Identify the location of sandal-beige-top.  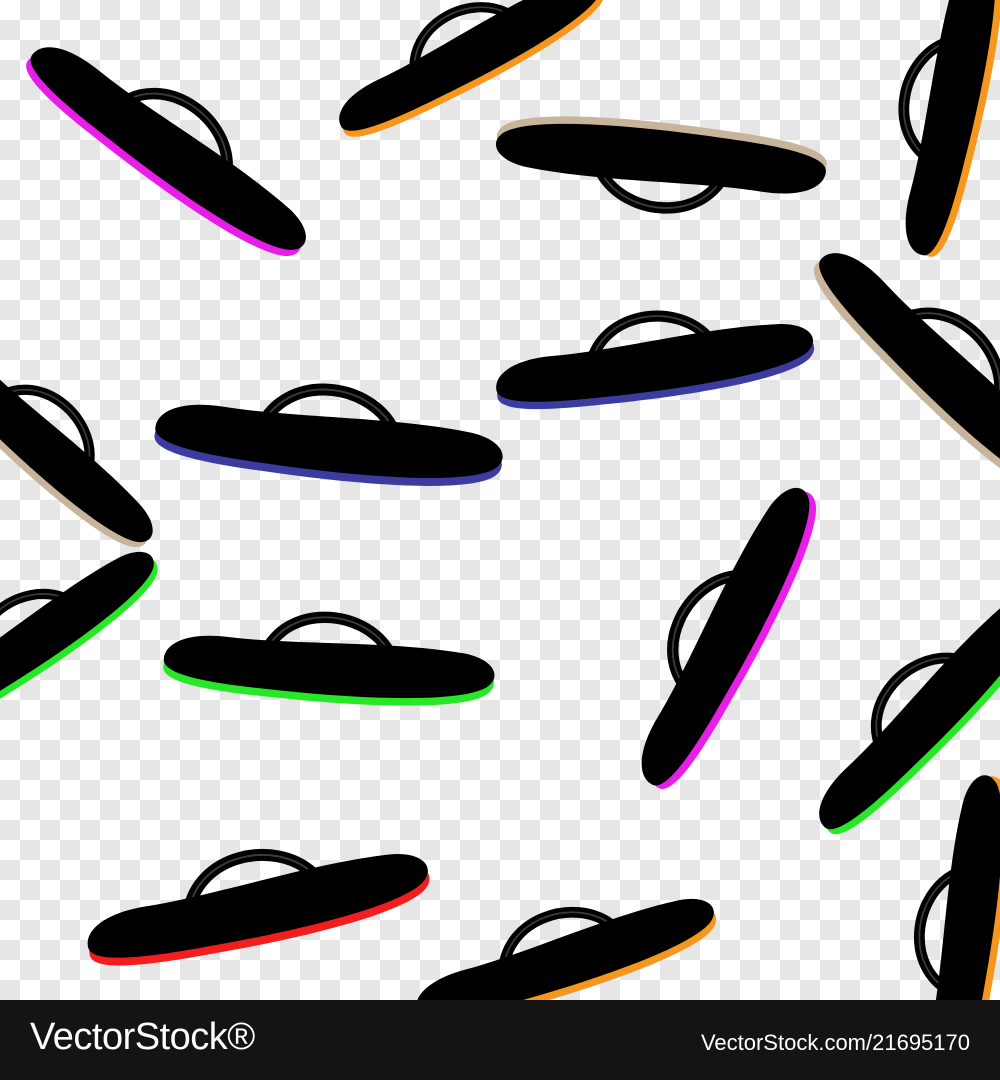
(660, 165).